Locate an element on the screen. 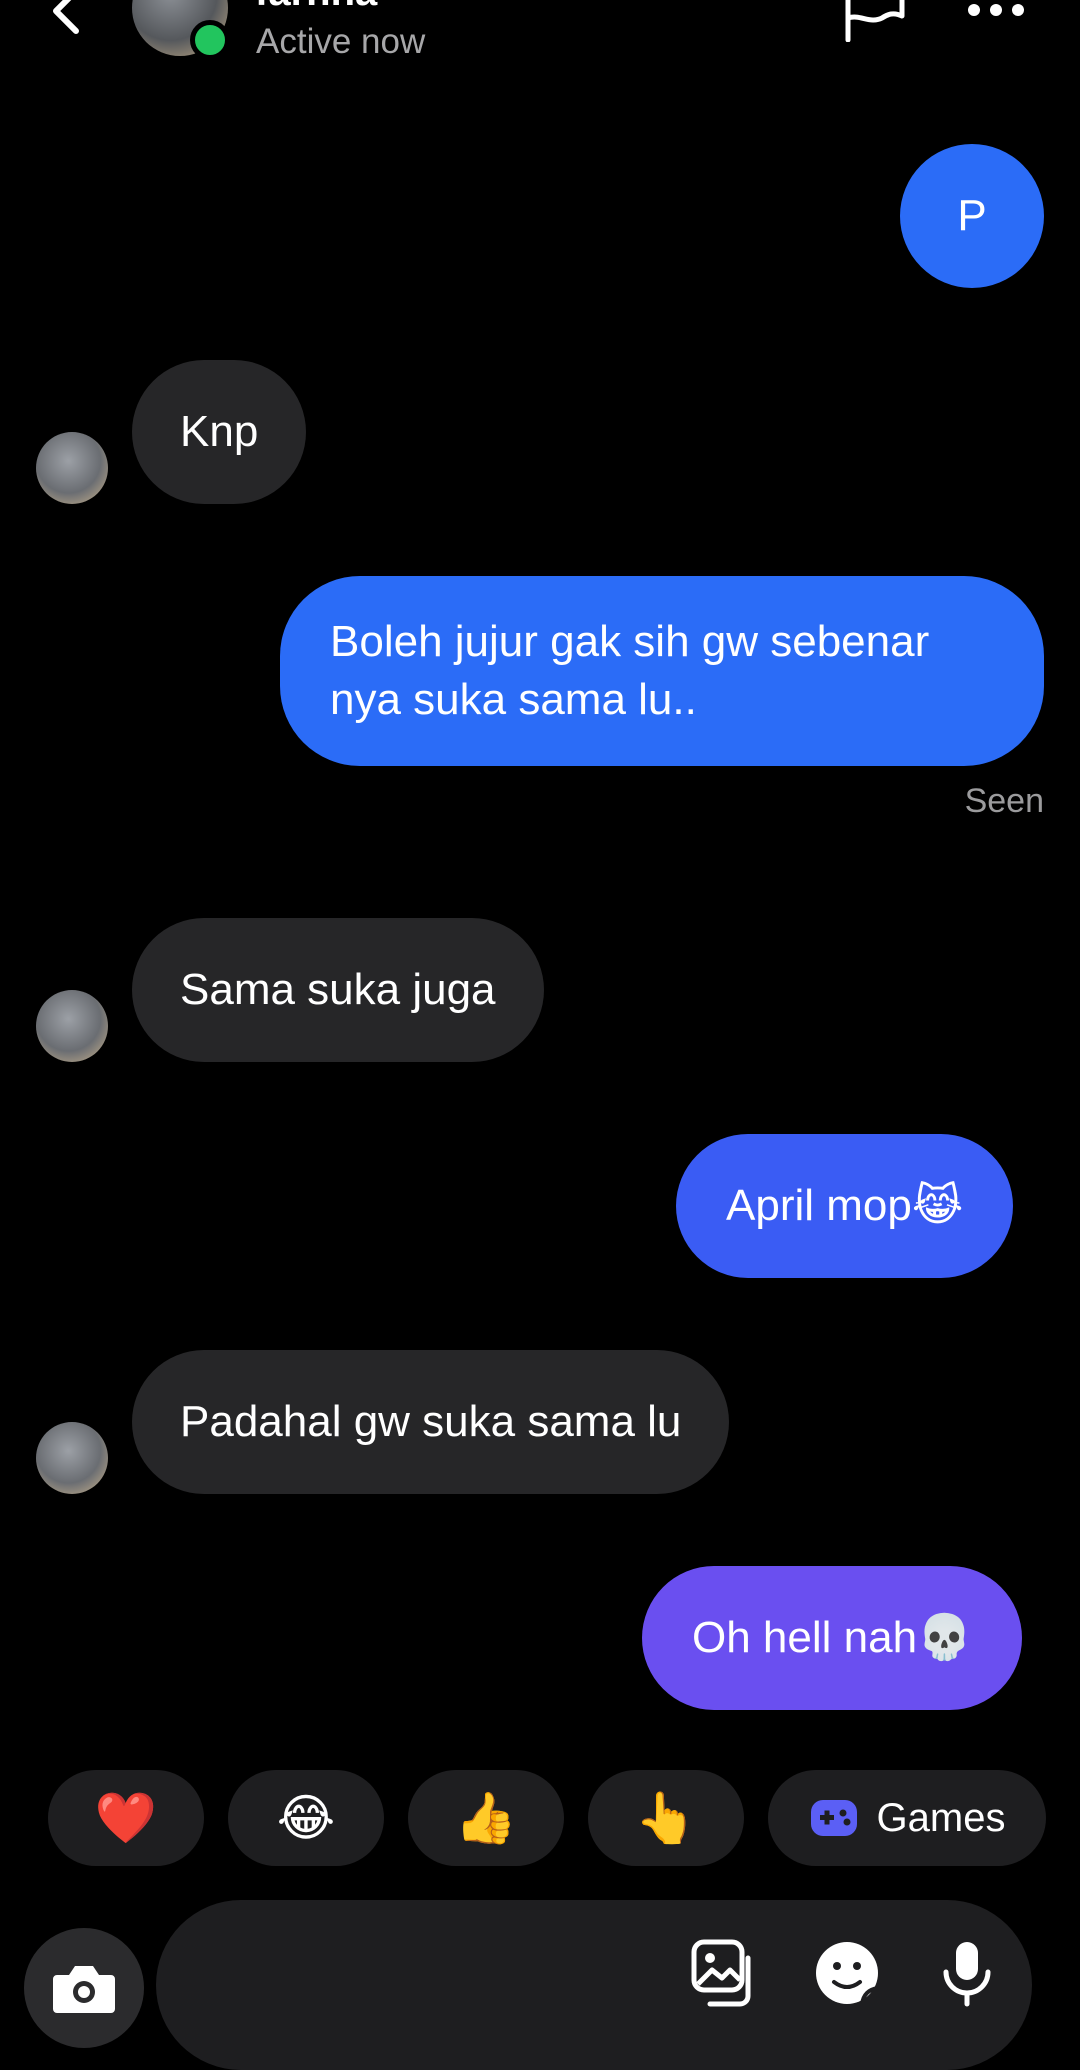  message-incoming: Padahal gw suka sama lu is located at coordinates (431, 1422).